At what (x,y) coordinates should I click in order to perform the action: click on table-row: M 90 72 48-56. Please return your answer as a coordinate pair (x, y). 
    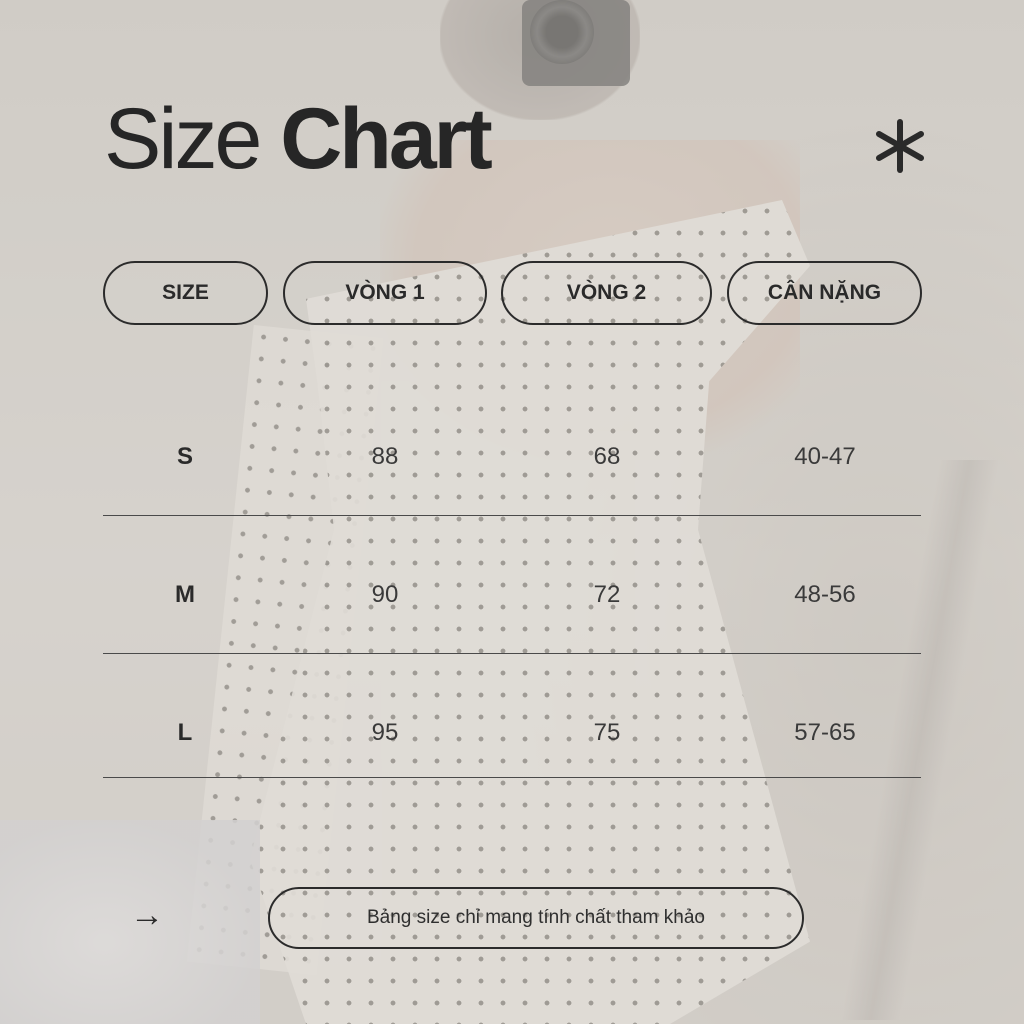
    Looking at the image, I should click on (512, 601).